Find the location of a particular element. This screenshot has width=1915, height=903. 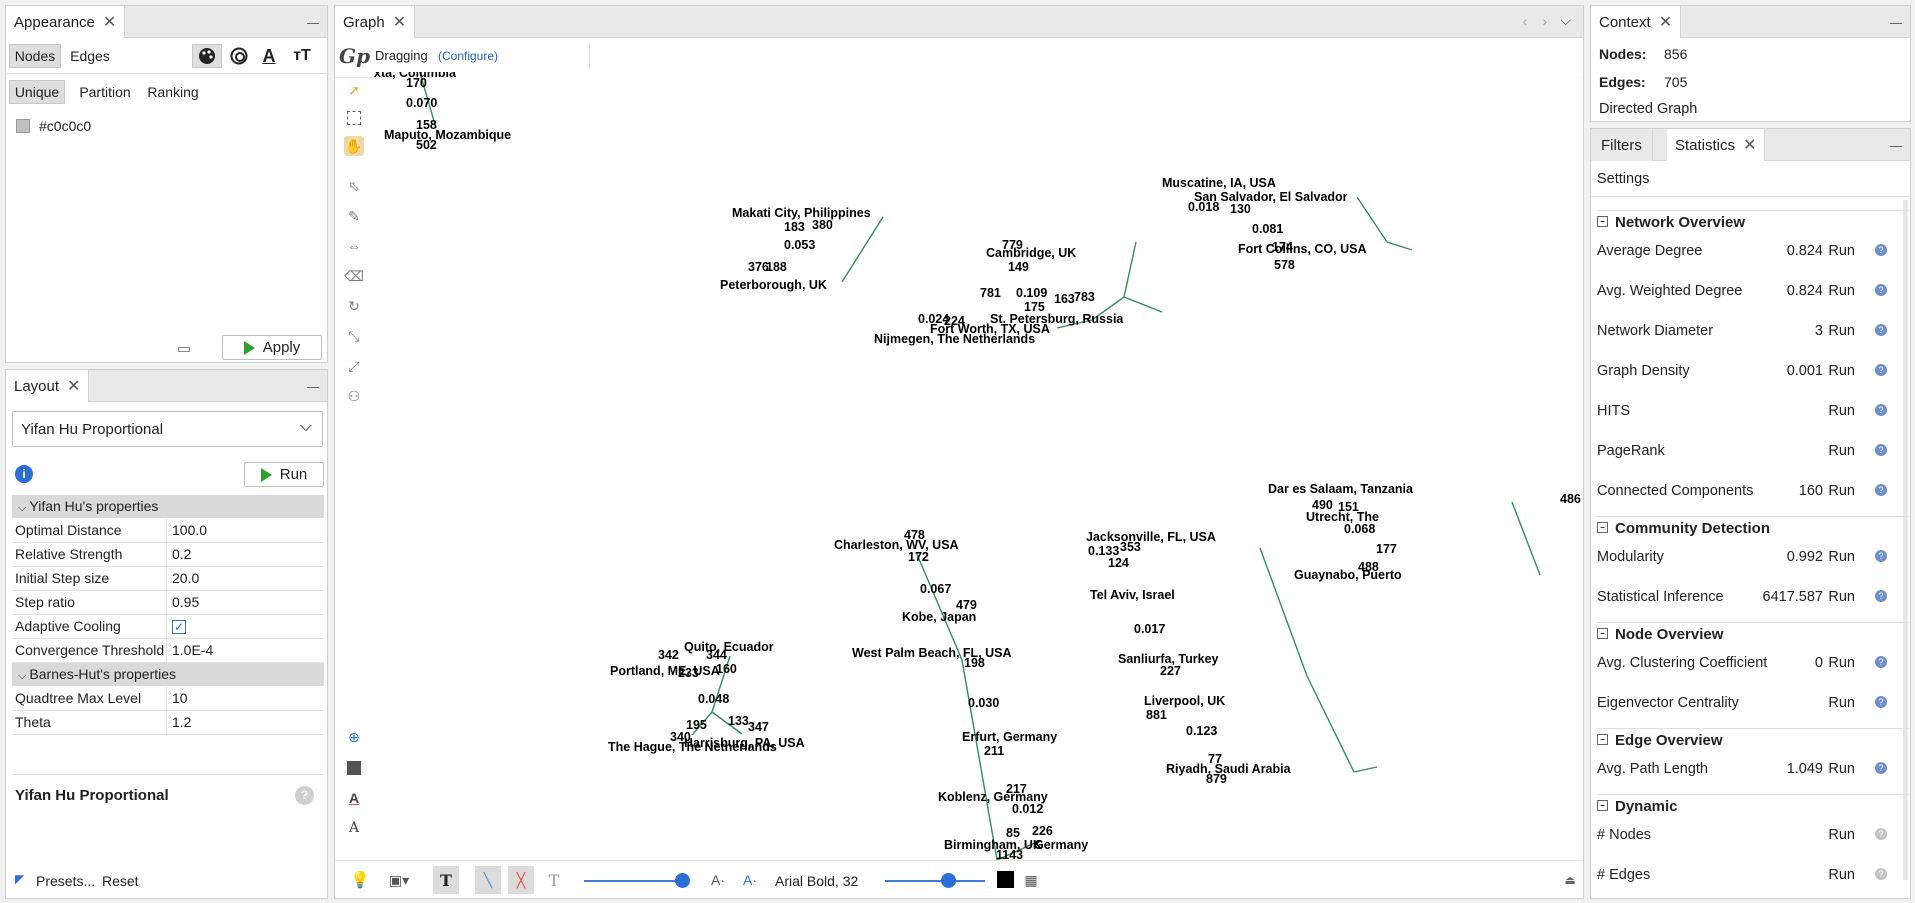

edge-labels-toggle: T is located at coordinates (554, 880).